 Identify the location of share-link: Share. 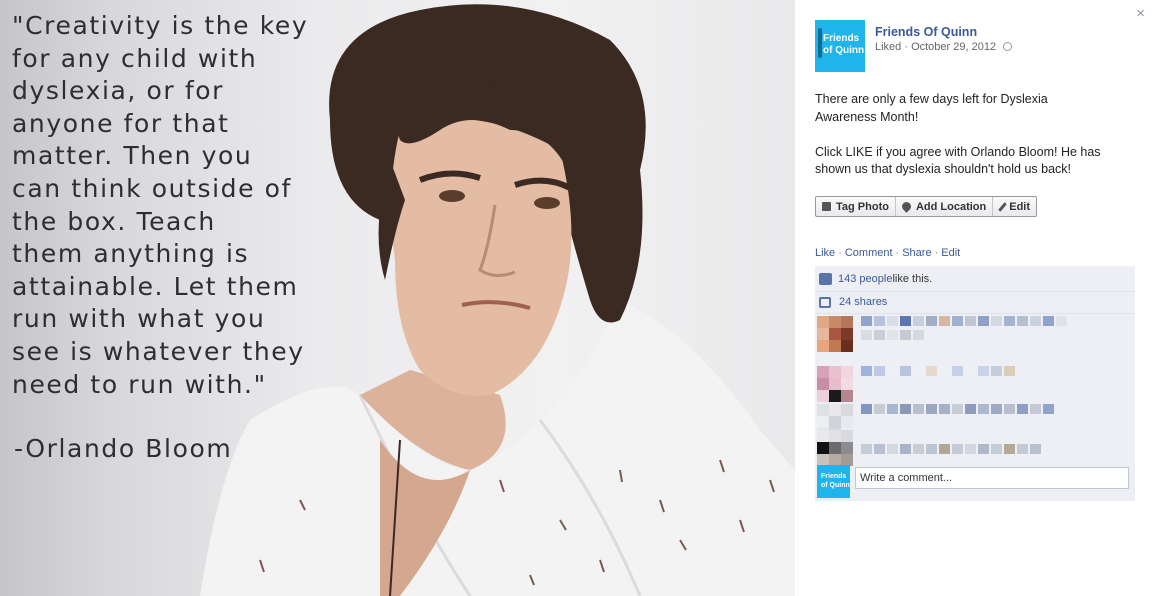
(916, 253).